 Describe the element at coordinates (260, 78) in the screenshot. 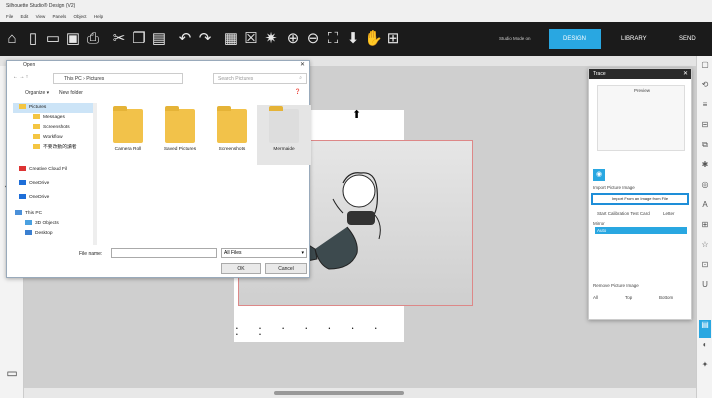

I see `search-input: Search Pictures ⌕` at that location.